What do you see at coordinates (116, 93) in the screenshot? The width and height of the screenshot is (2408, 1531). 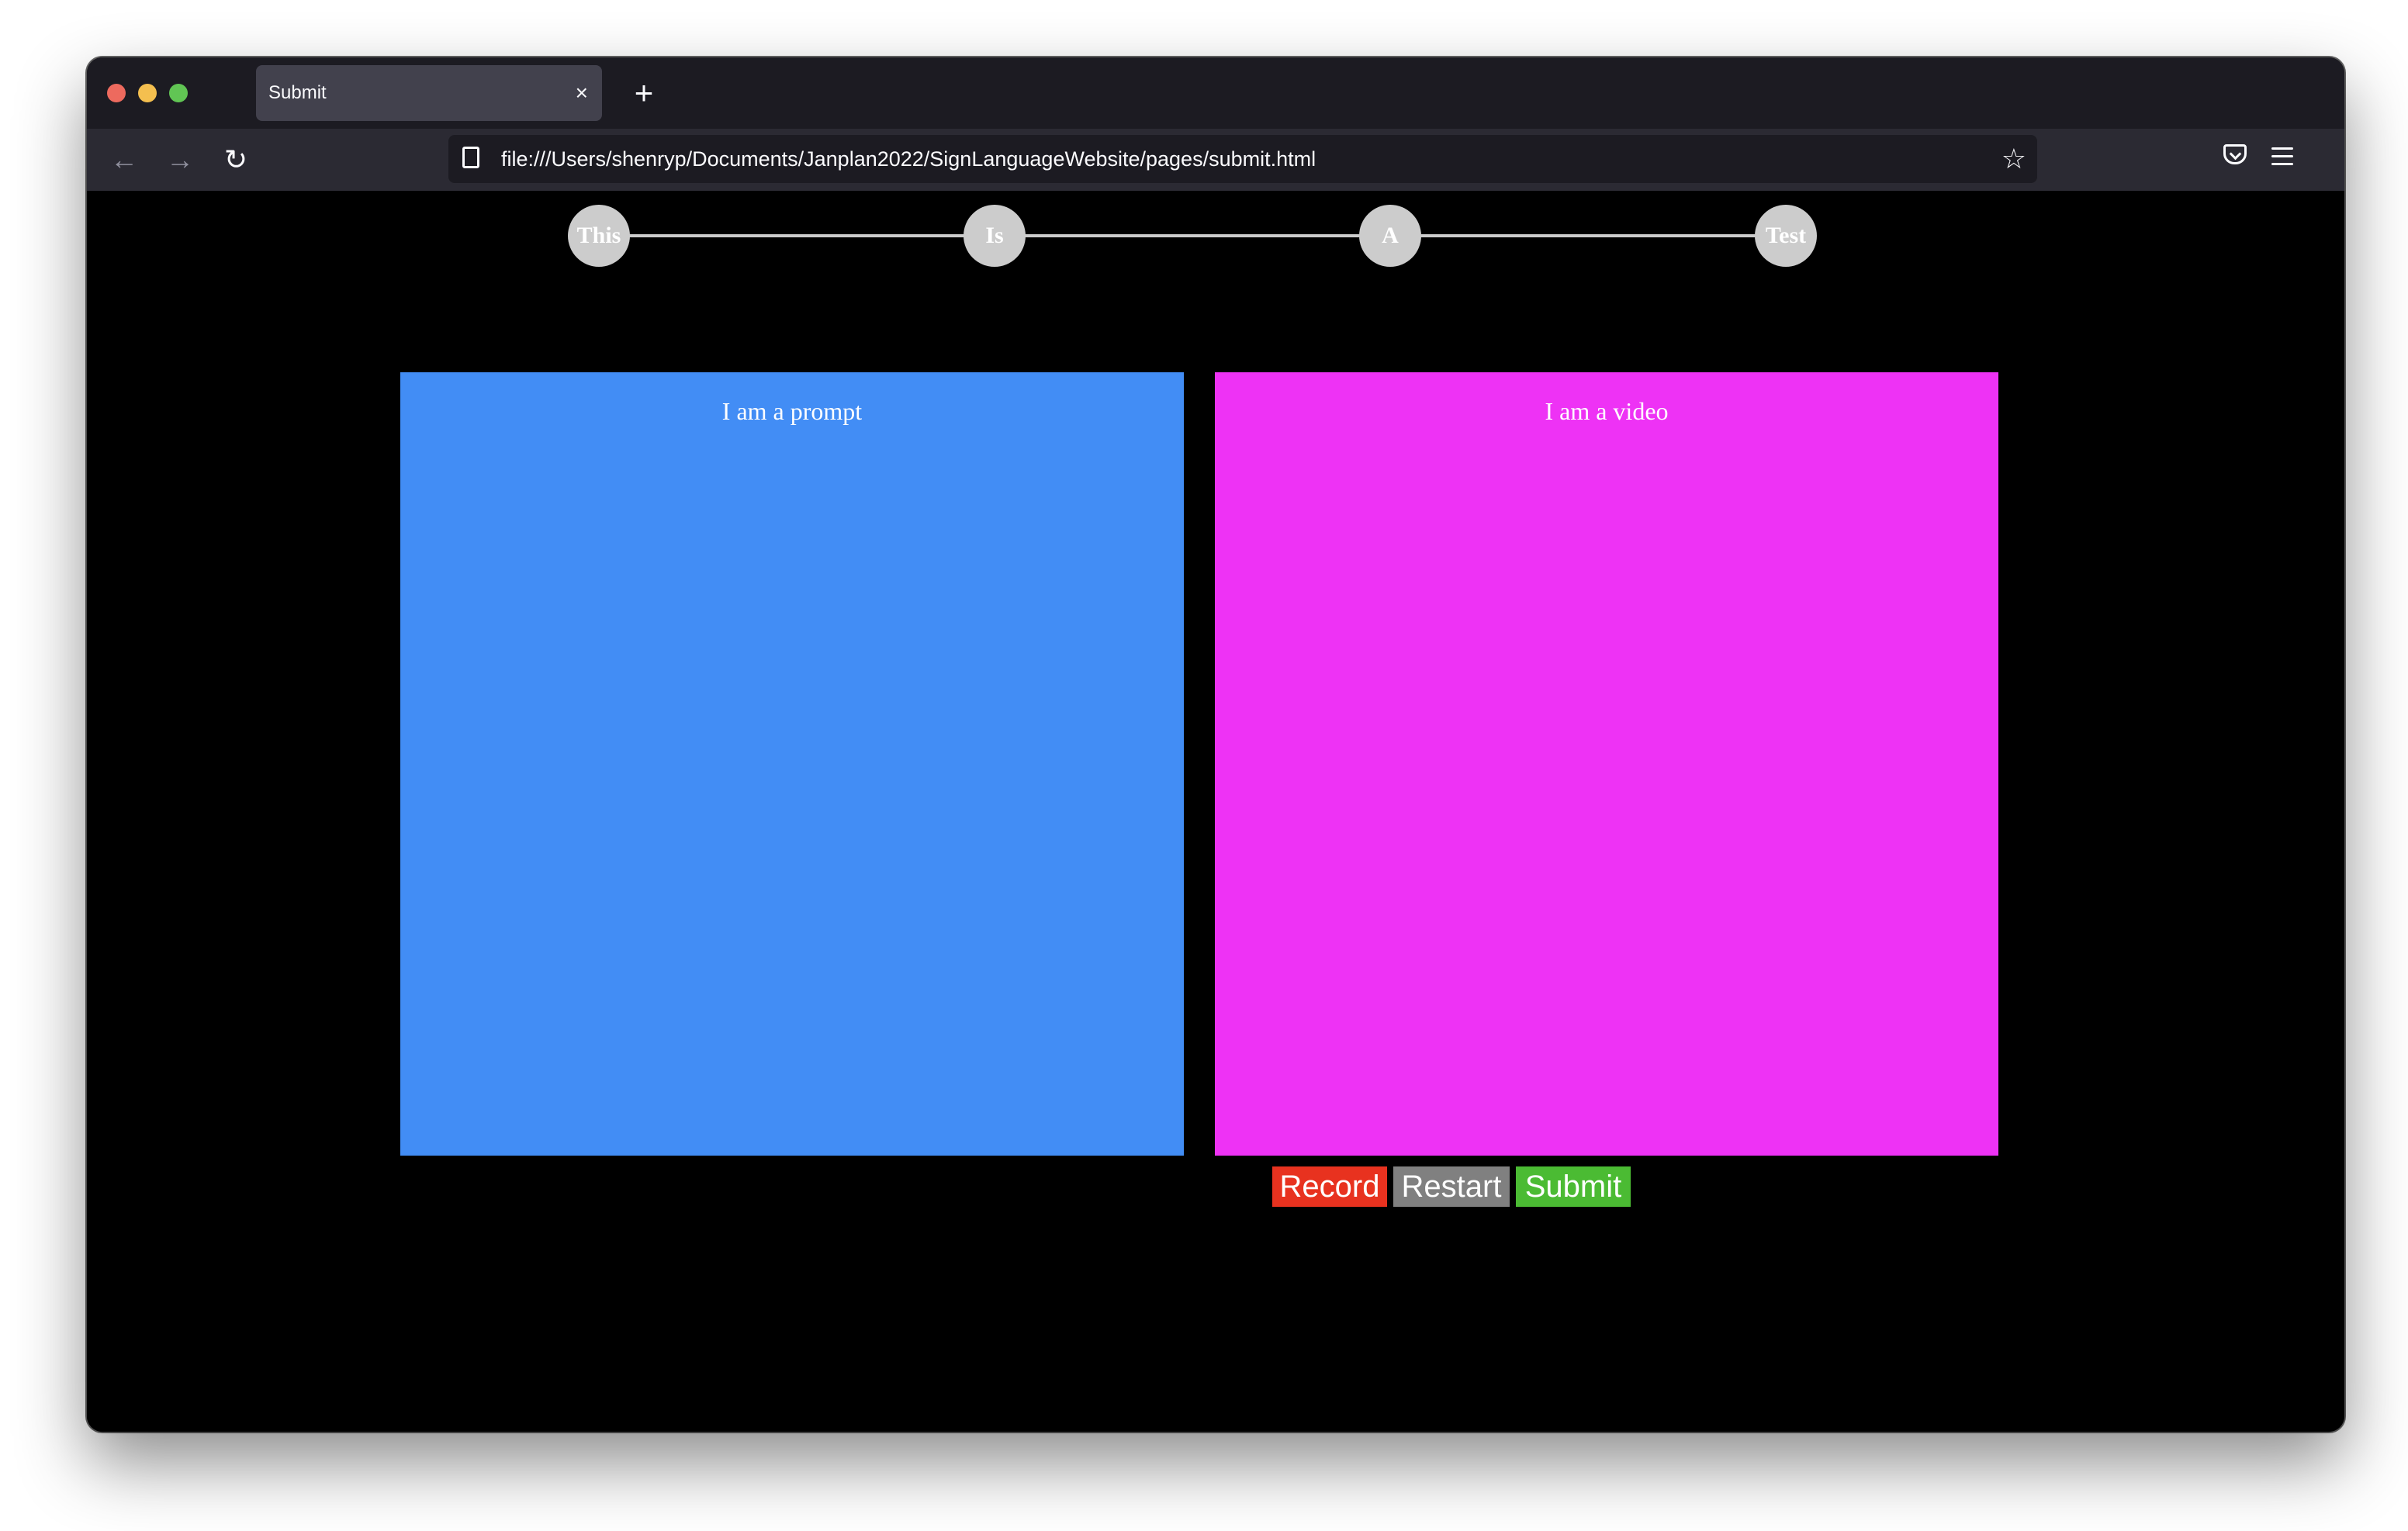 I see `close-window-button` at bounding box center [116, 93].